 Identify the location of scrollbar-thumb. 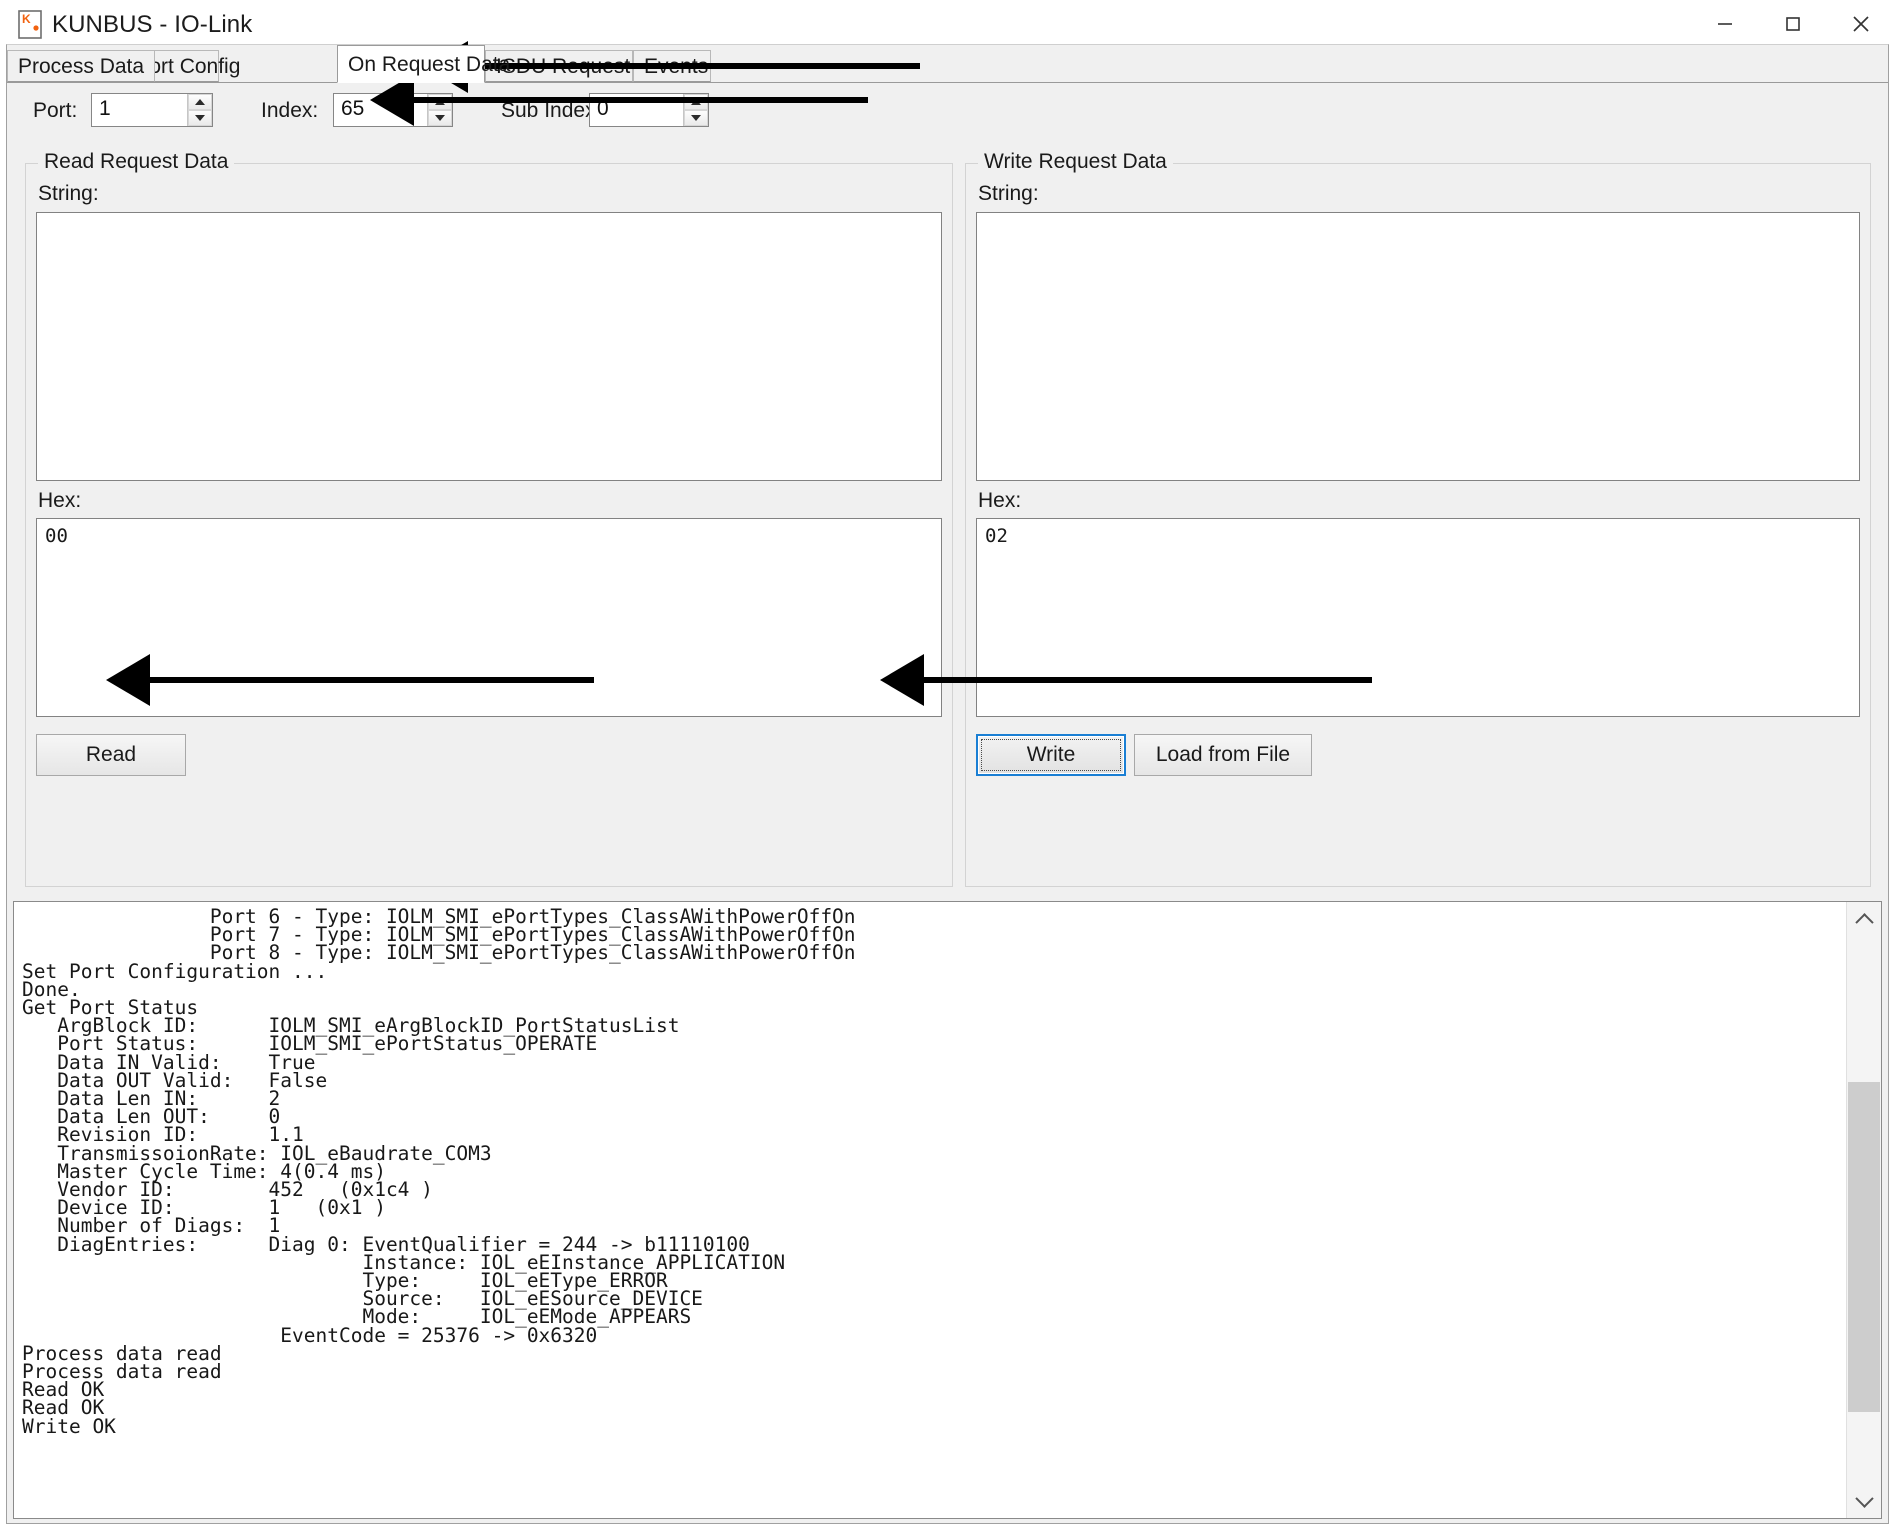
(1864, 1247).